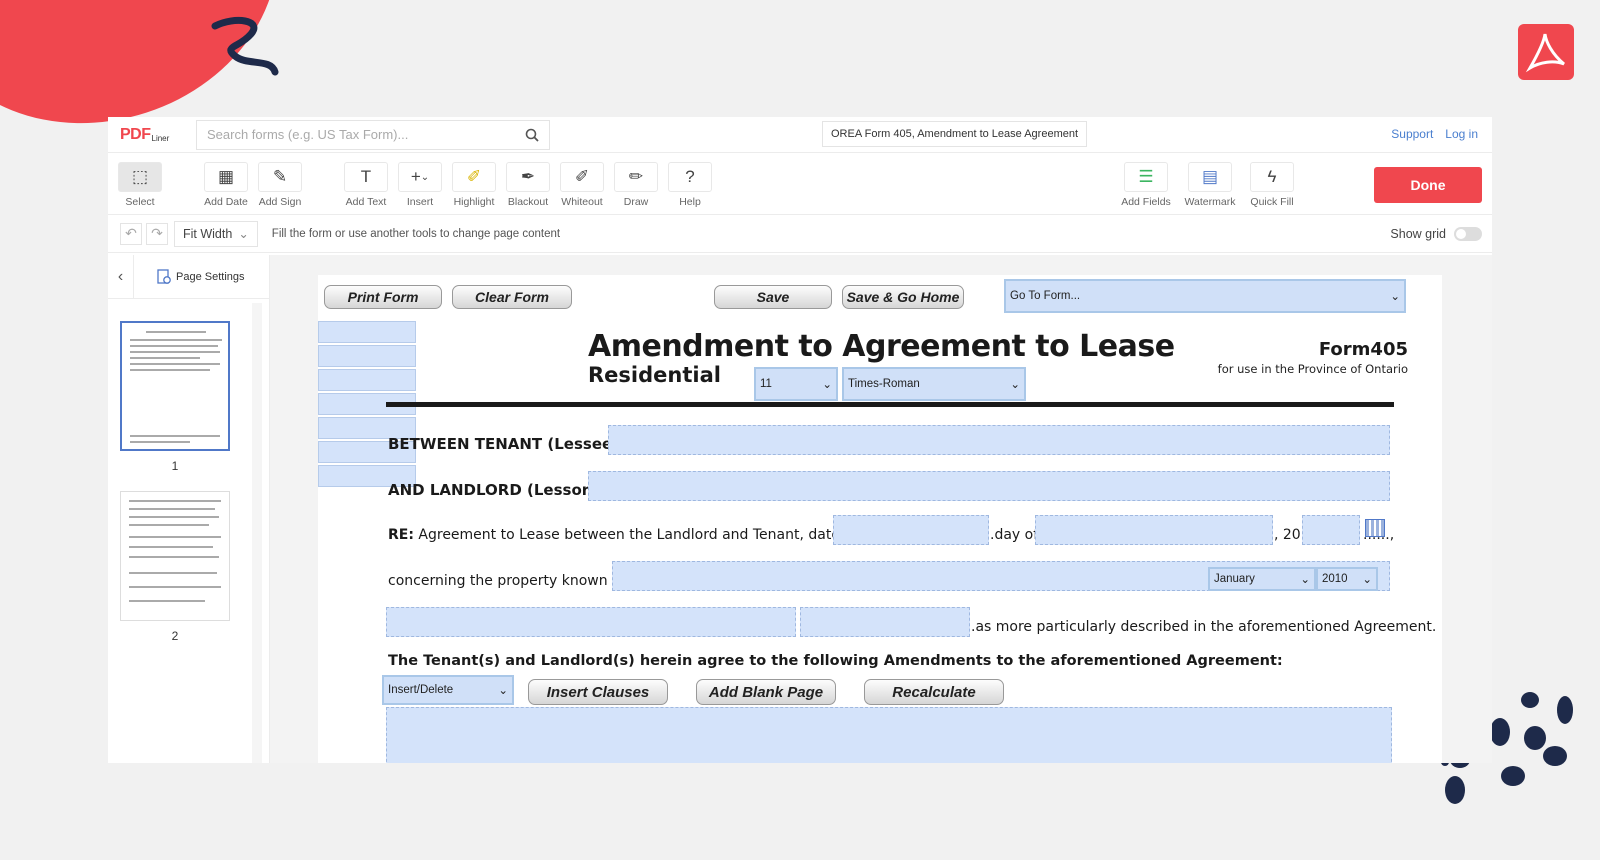 The height and width of the screenshot is (860, 1600). Describe the element at coordinates (512, 297) in the screenshot. I see `clear-form-button: Clear Form` at that location.